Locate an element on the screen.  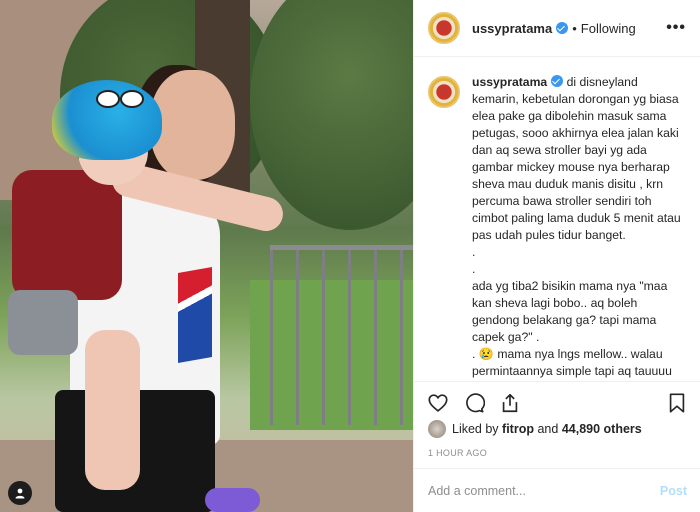
photo-fence-rail is located at coordinates (341, 247).